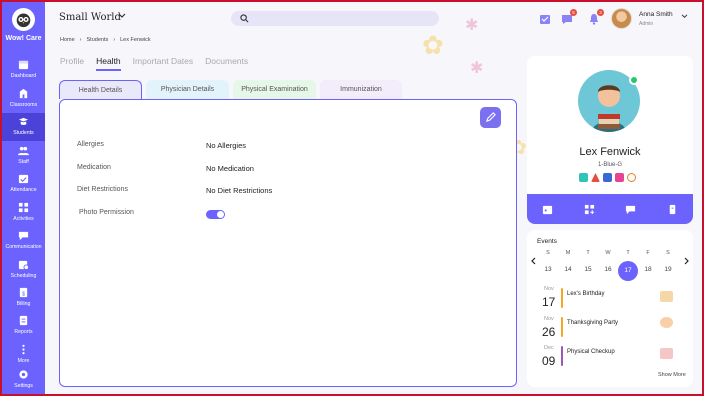 The height and width of the screenshot is (396, 704). I want to click on event-day: 26, so click(549, 332).